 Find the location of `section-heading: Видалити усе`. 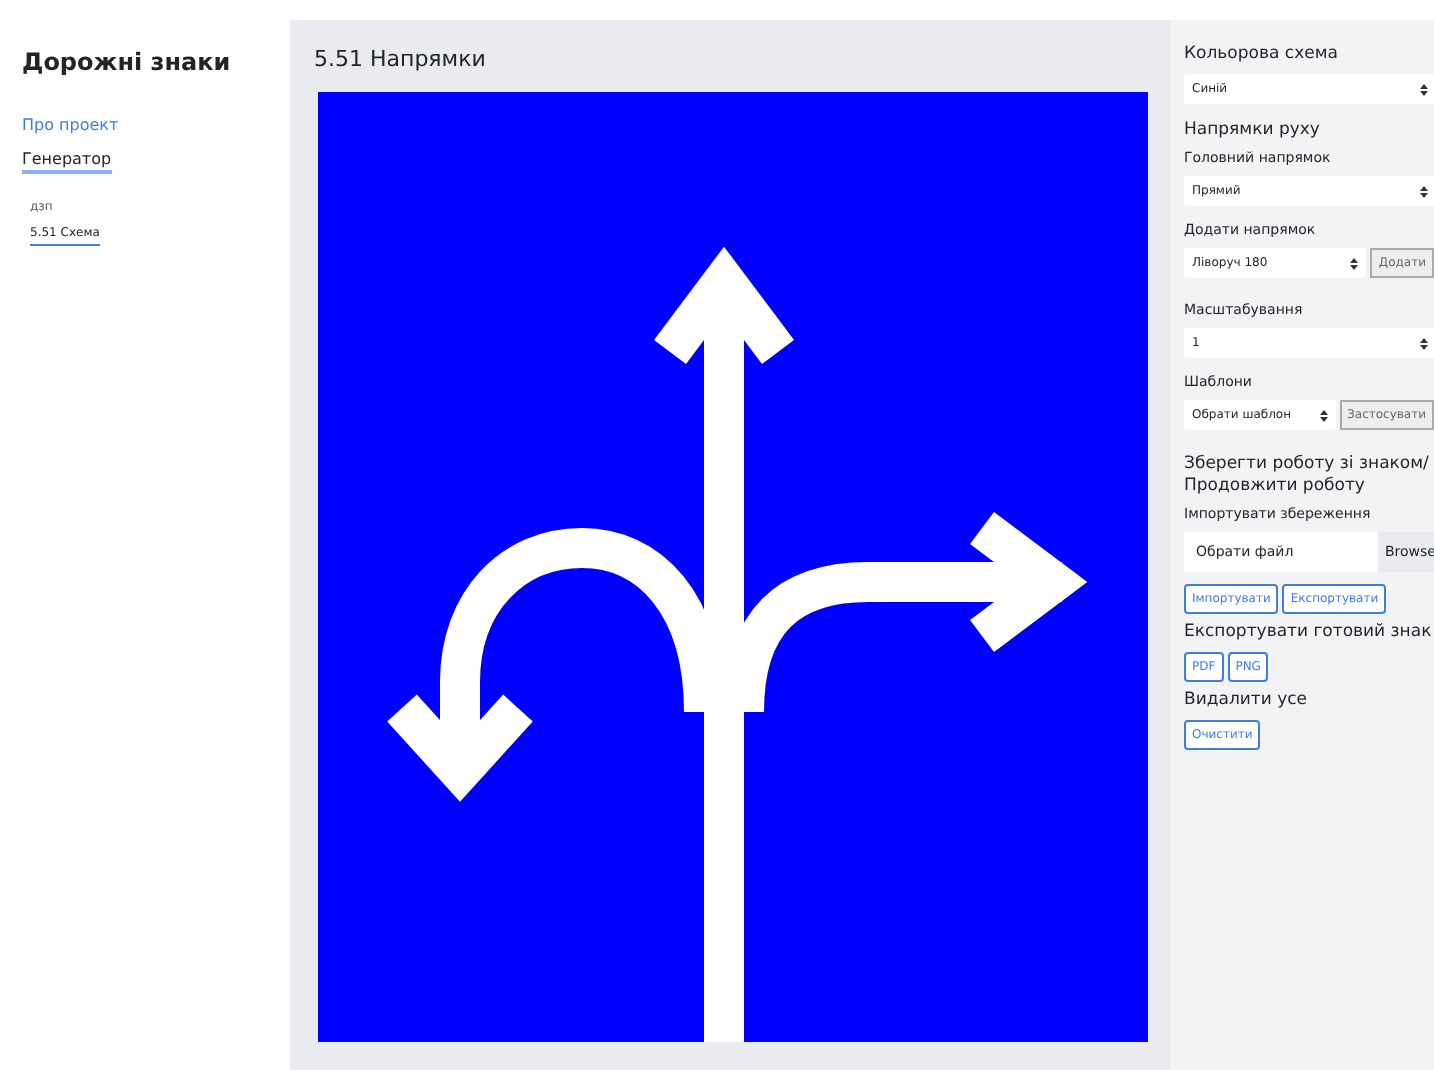

section-heading: Видалити усе is located at coordinates (1247, 701).